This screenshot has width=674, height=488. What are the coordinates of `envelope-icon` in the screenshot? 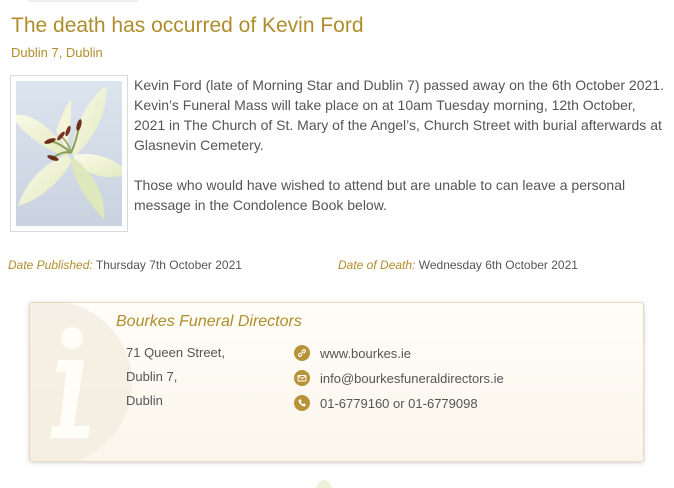 It's located at (302, 378).